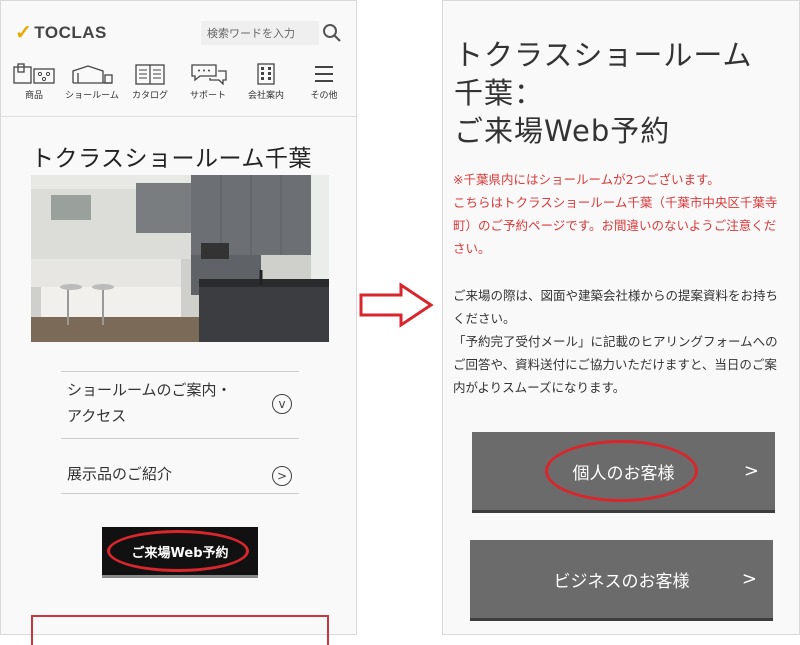 Image resolution: width=800 pixels, height=645 pixels. I want to click on checkmark-logo-icon: ✓, so click(24, 33).